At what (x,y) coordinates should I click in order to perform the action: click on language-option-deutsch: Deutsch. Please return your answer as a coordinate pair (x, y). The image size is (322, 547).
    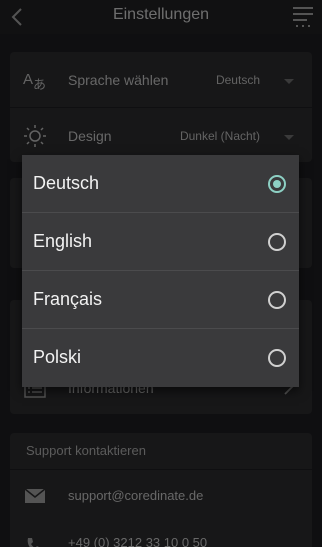
    Looking at the image, I should click on (160, 184).